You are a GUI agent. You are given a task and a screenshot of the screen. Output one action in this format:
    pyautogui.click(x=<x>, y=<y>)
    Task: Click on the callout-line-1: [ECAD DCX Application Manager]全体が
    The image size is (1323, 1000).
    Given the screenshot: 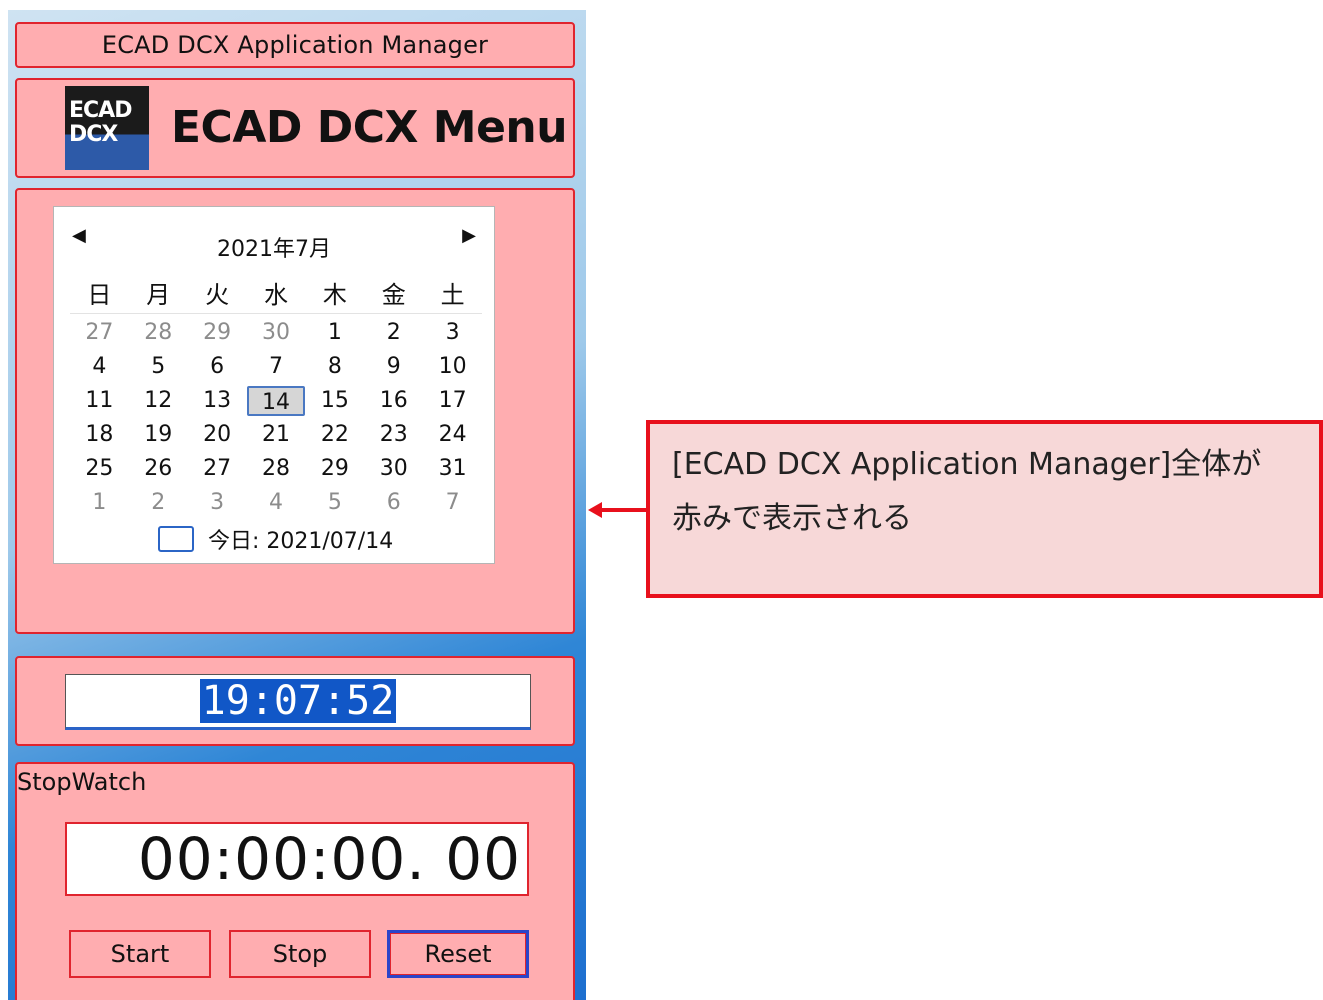 What is the action you would take?
    pyautogui.click(x=967, y=464)
    